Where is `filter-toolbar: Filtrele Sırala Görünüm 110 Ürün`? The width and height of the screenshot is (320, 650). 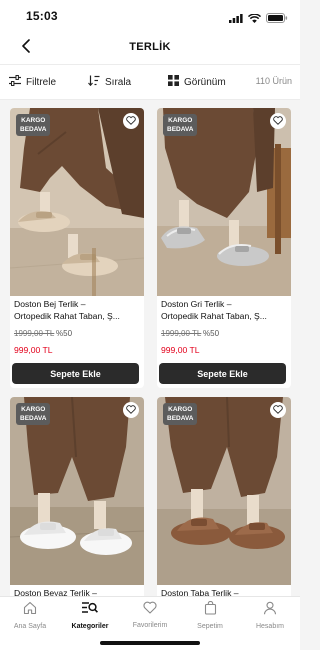 filter-toolbar: Filtrele Sırala Görünüm 110 Ürün is located at coordinates (150, 82).